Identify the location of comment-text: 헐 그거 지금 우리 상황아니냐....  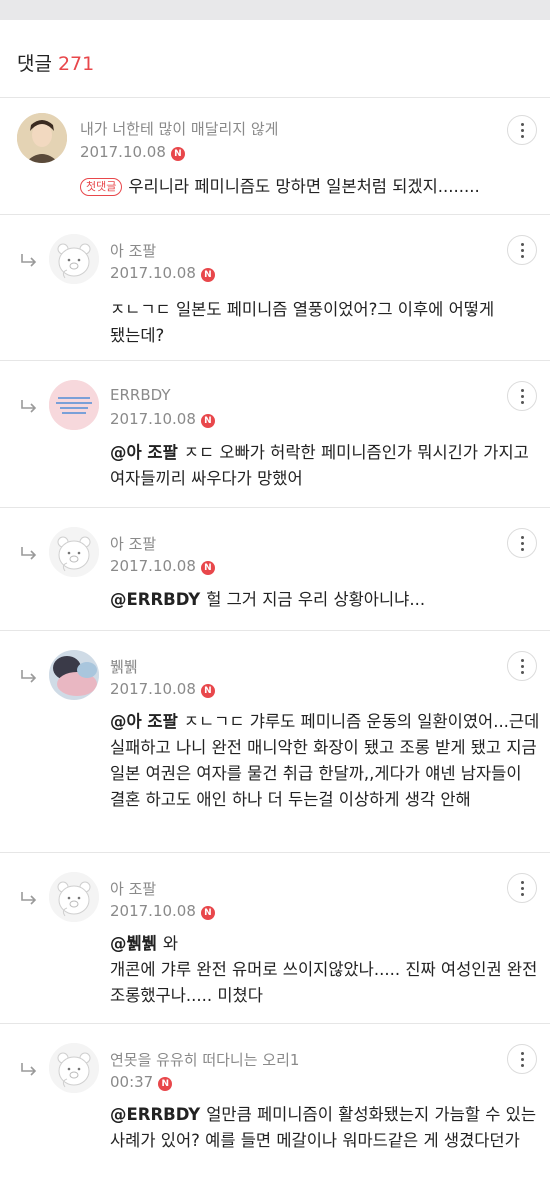
(316, 599).